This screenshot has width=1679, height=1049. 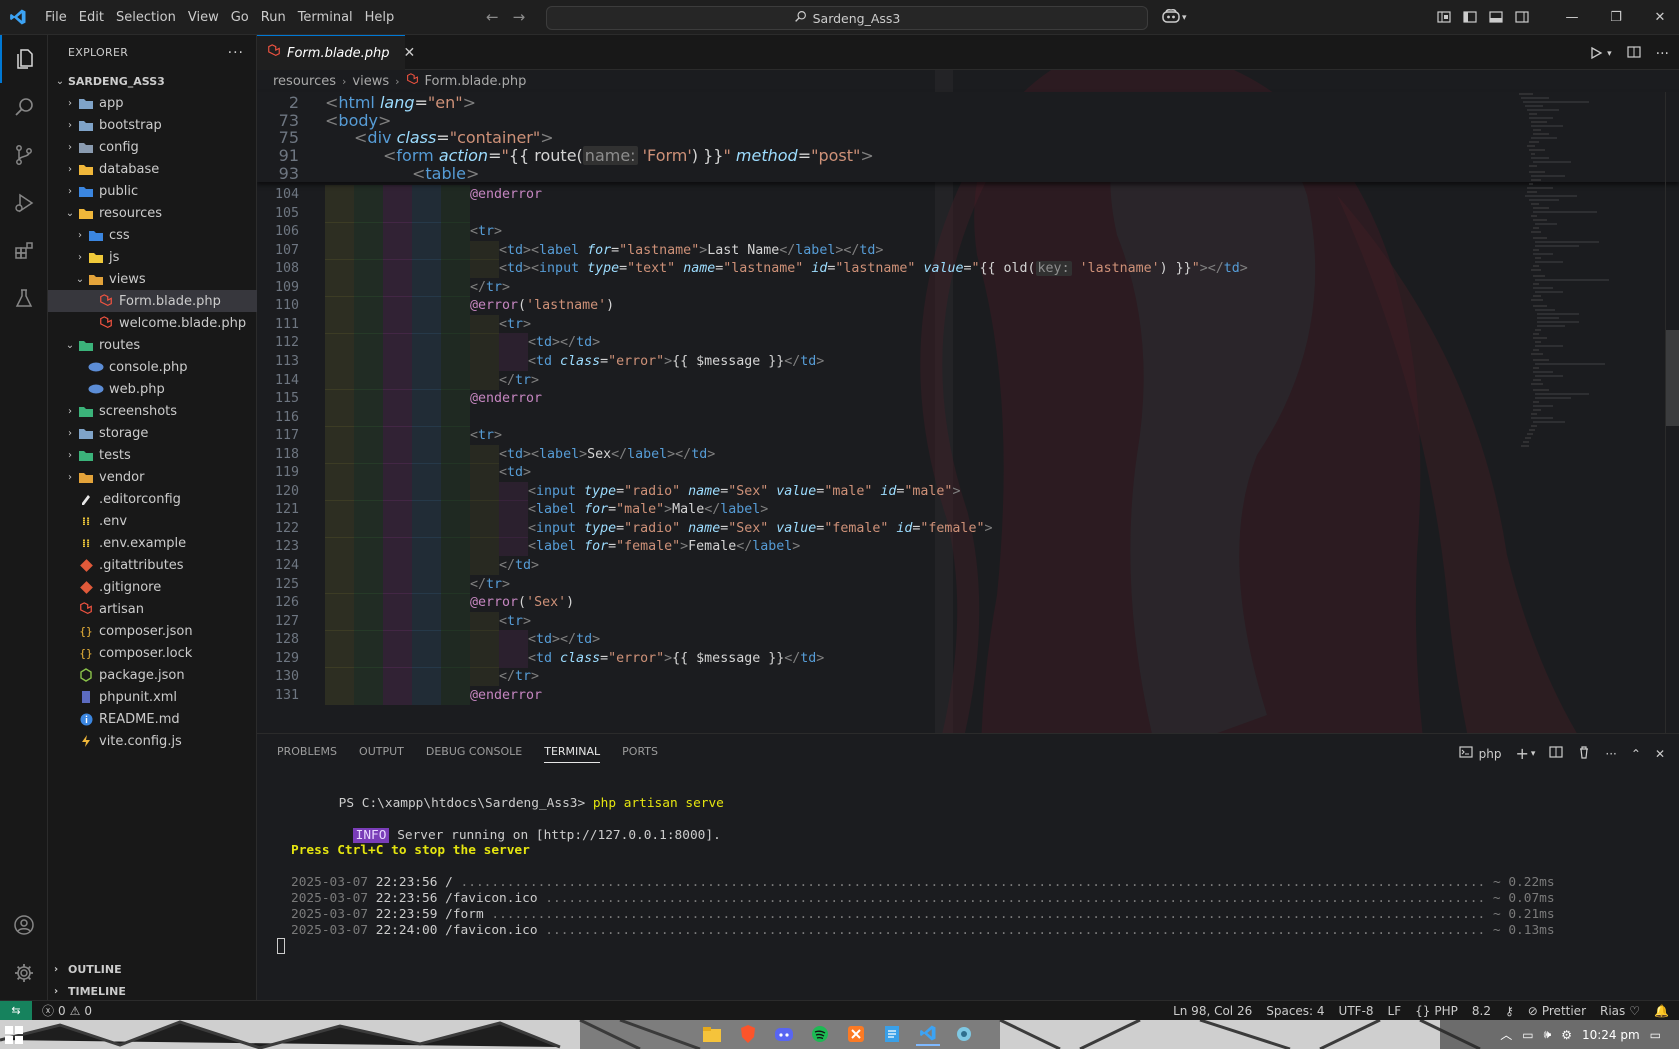 What do you see at coordinates (1533, 754) in the screenshot?
I see `chevron-down-icon: ▾` at bounding box center [1533, 754].